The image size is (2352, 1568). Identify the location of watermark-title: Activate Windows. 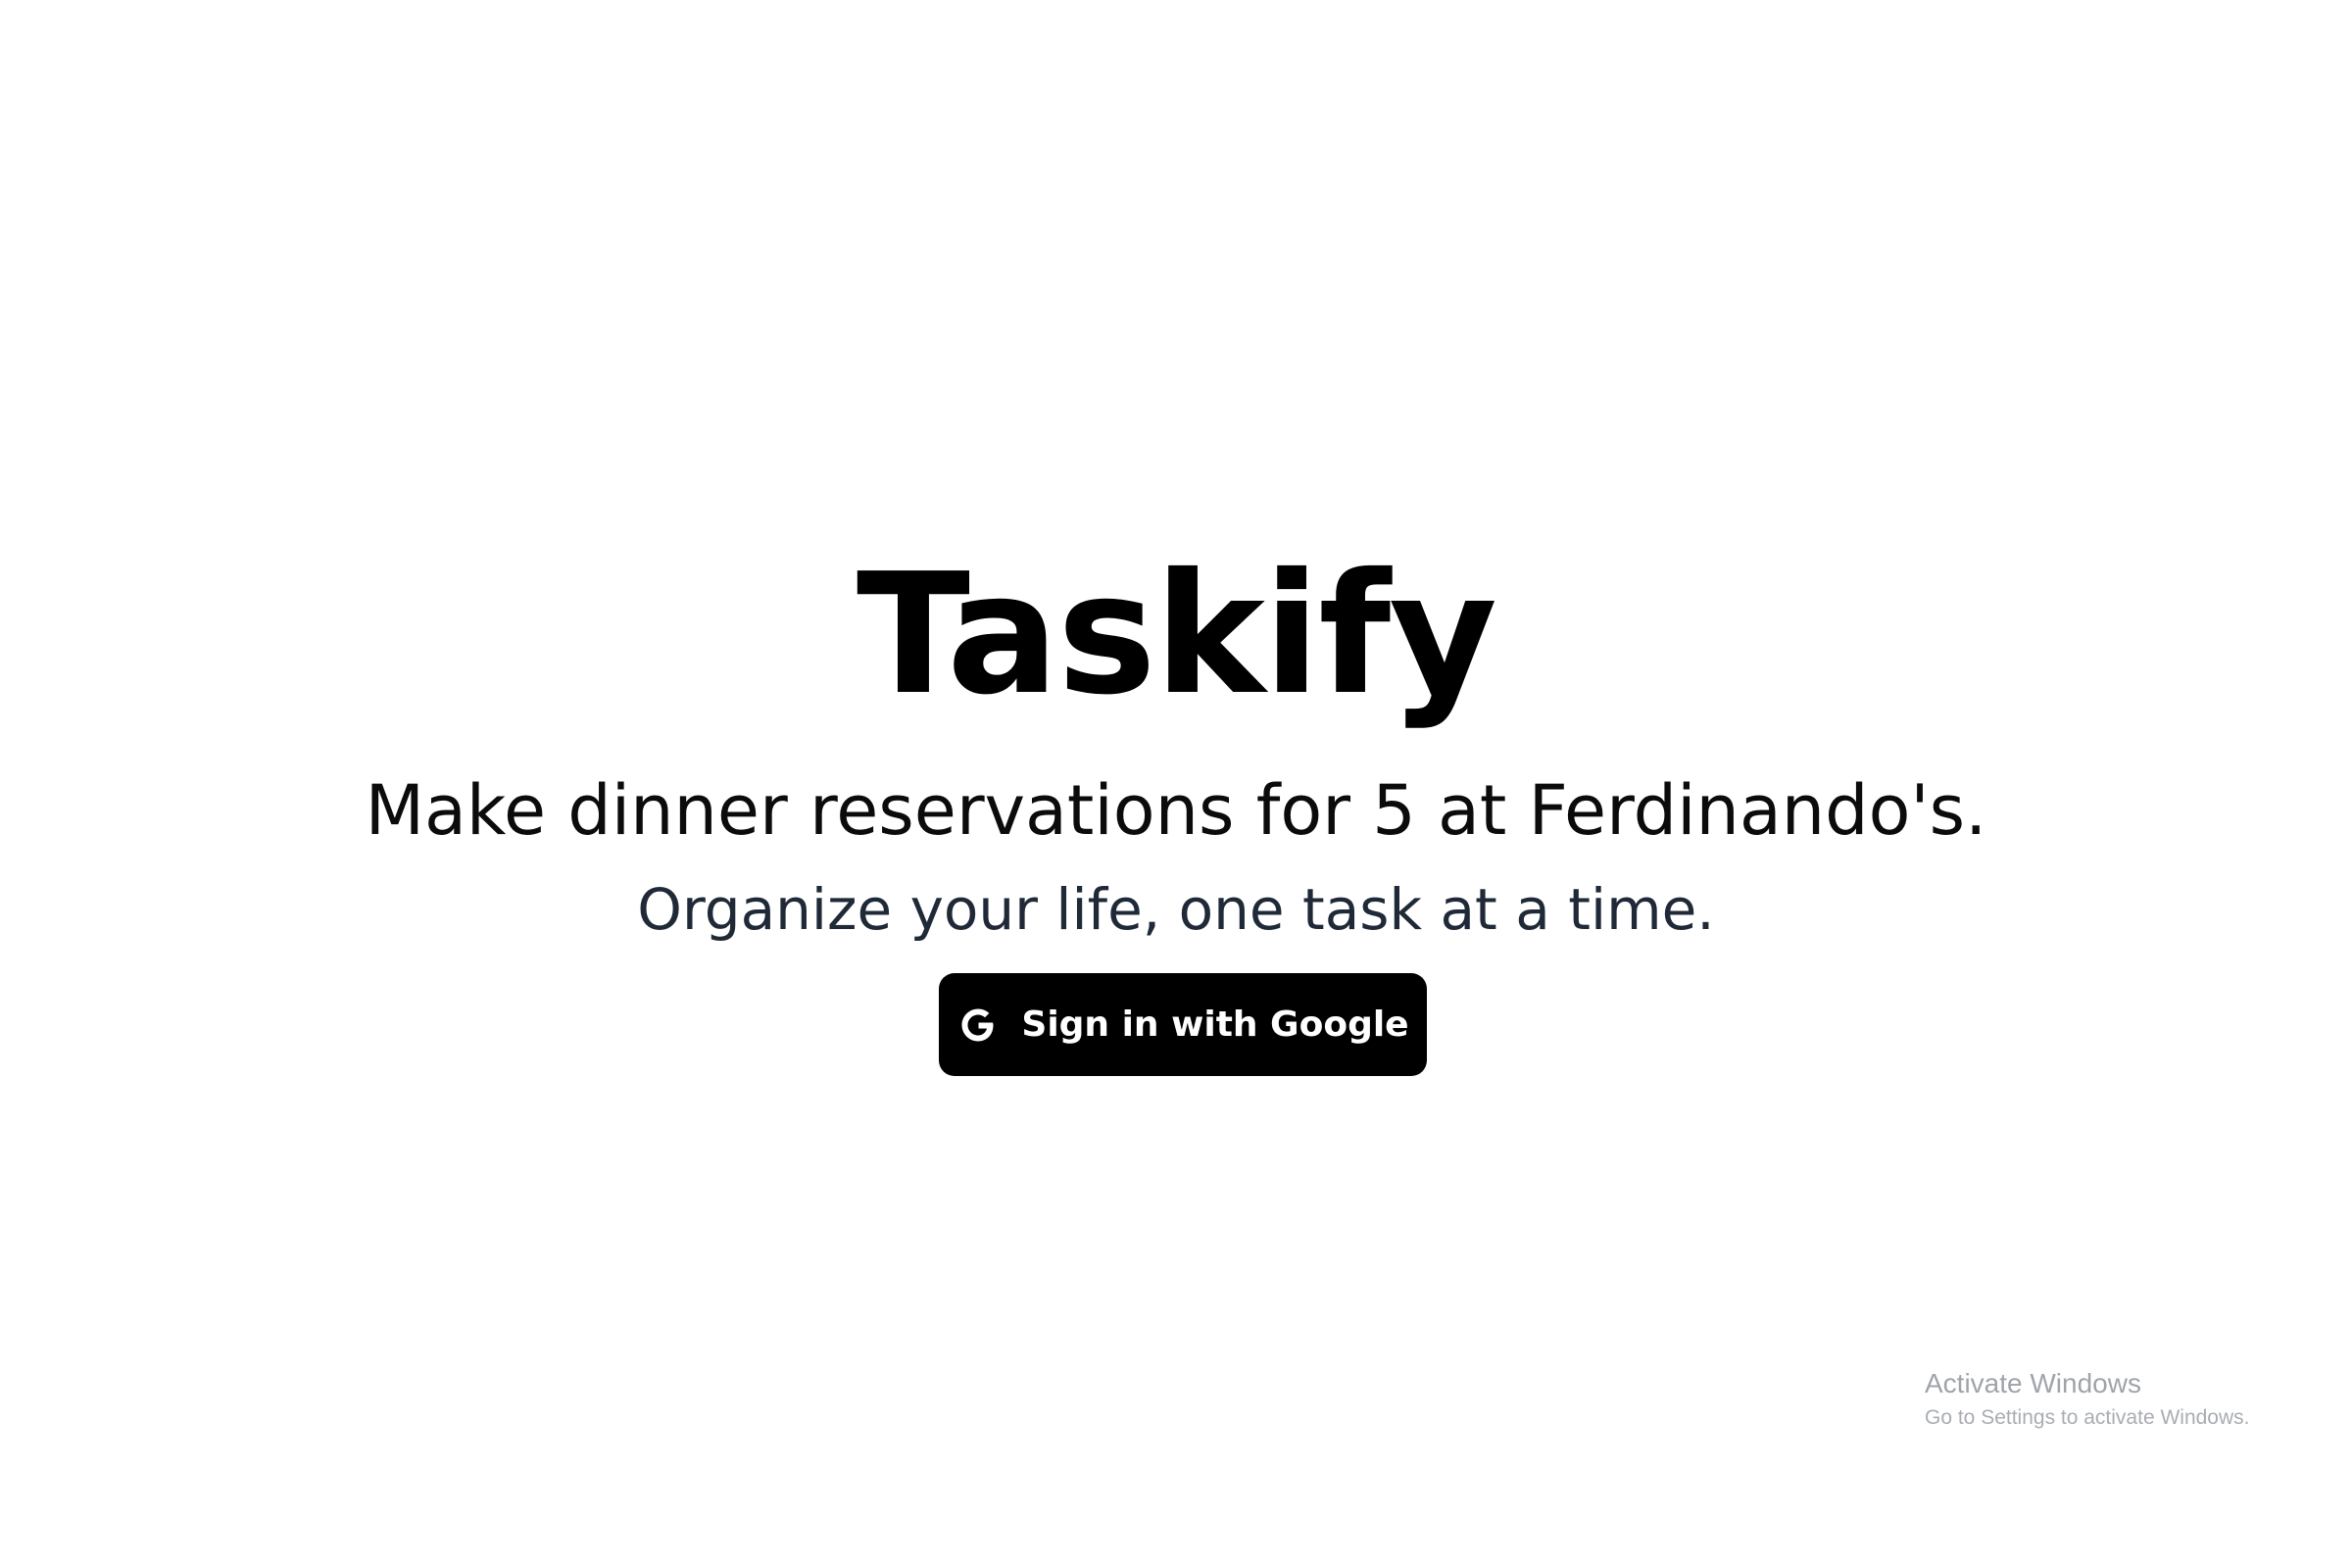
(2033, 1383).